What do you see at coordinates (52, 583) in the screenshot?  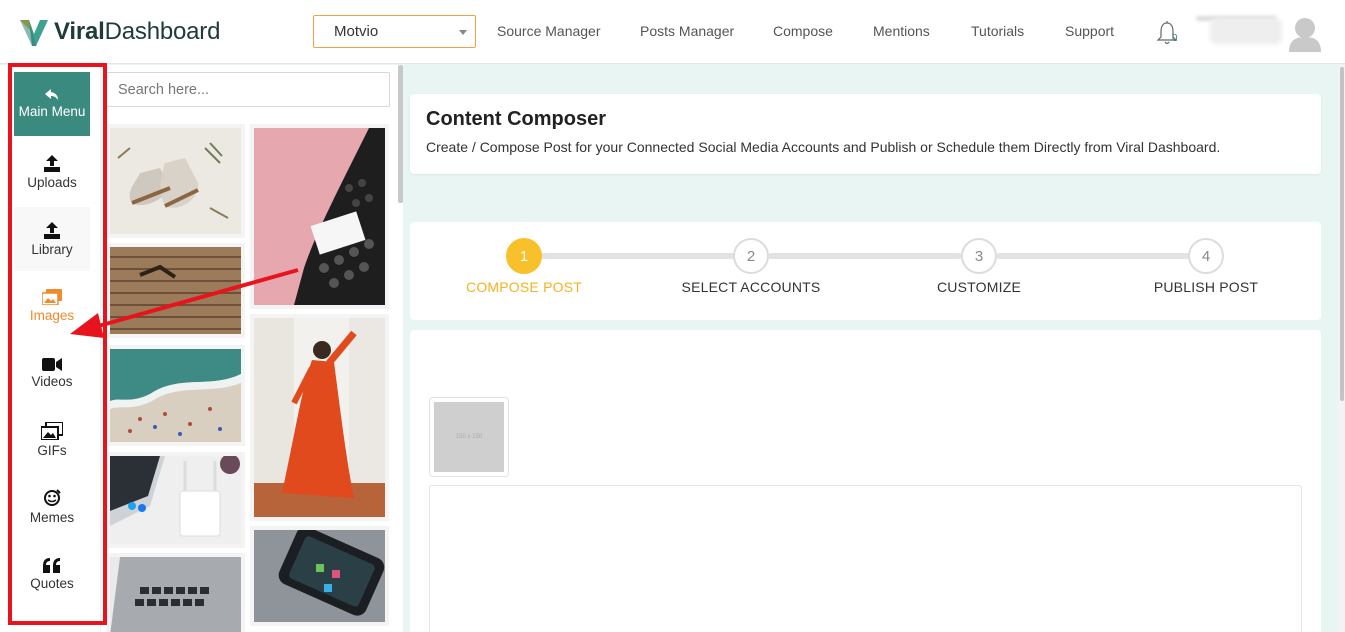 I see `sidebar-item-label: Quotes` at bounding box center [52, 583].